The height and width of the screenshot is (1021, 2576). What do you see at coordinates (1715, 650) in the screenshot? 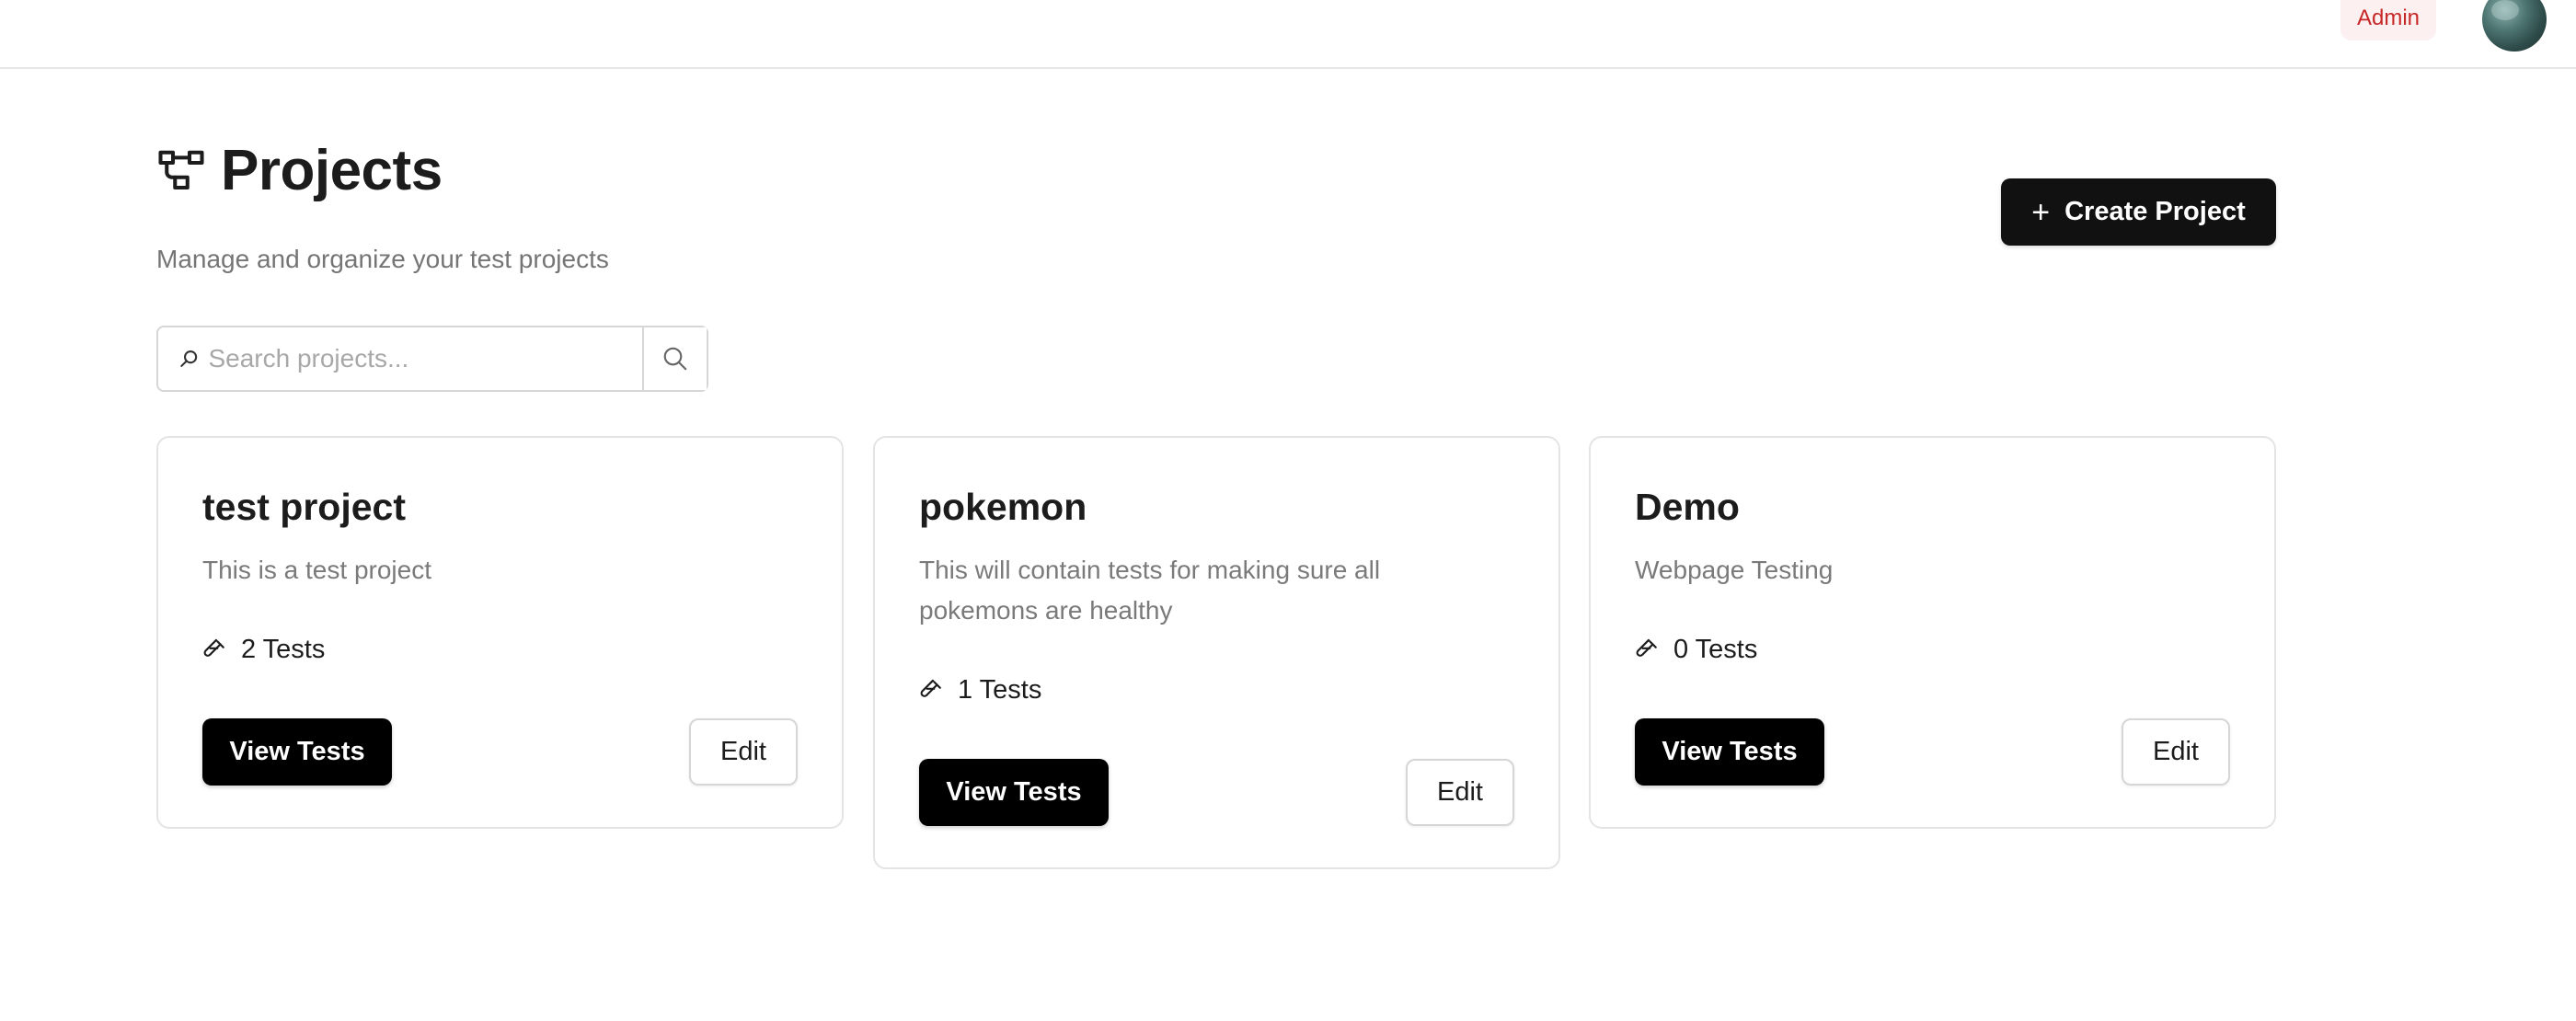
I see `test-count-label: 0 Tests` at bounding box center [1715, 650].